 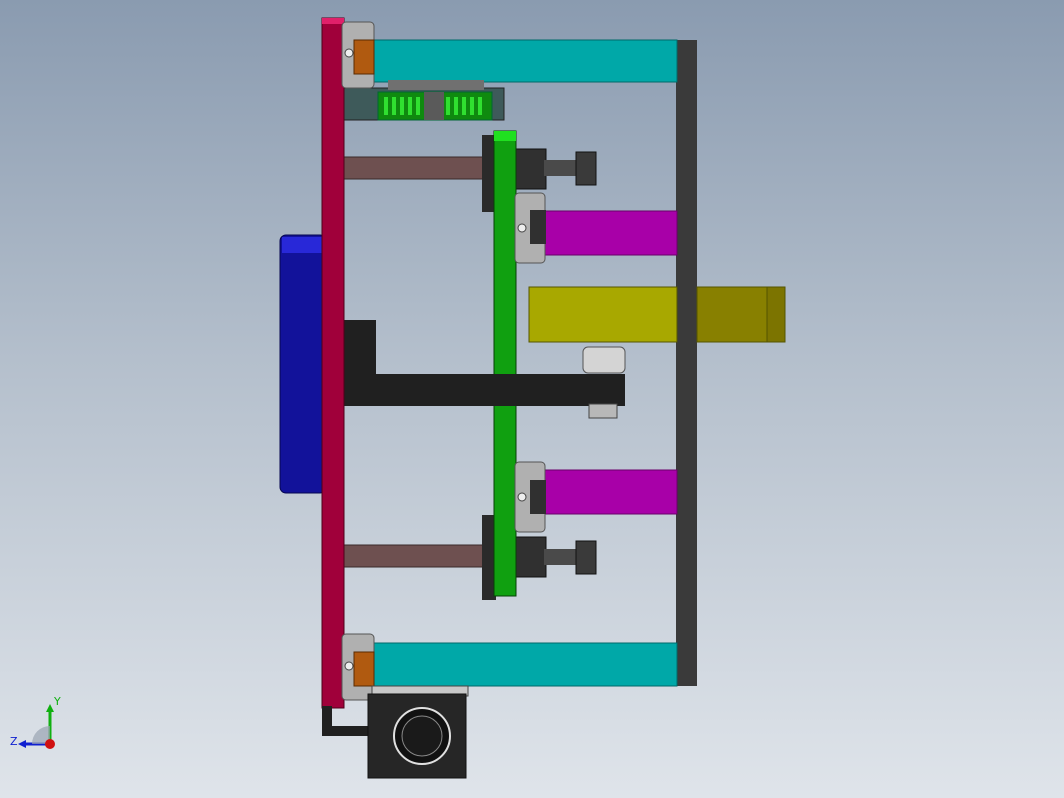 What do you see at coordinates (303, 364) in the screenshot?
I see `blue-motor` at bounding box center [303, 364].